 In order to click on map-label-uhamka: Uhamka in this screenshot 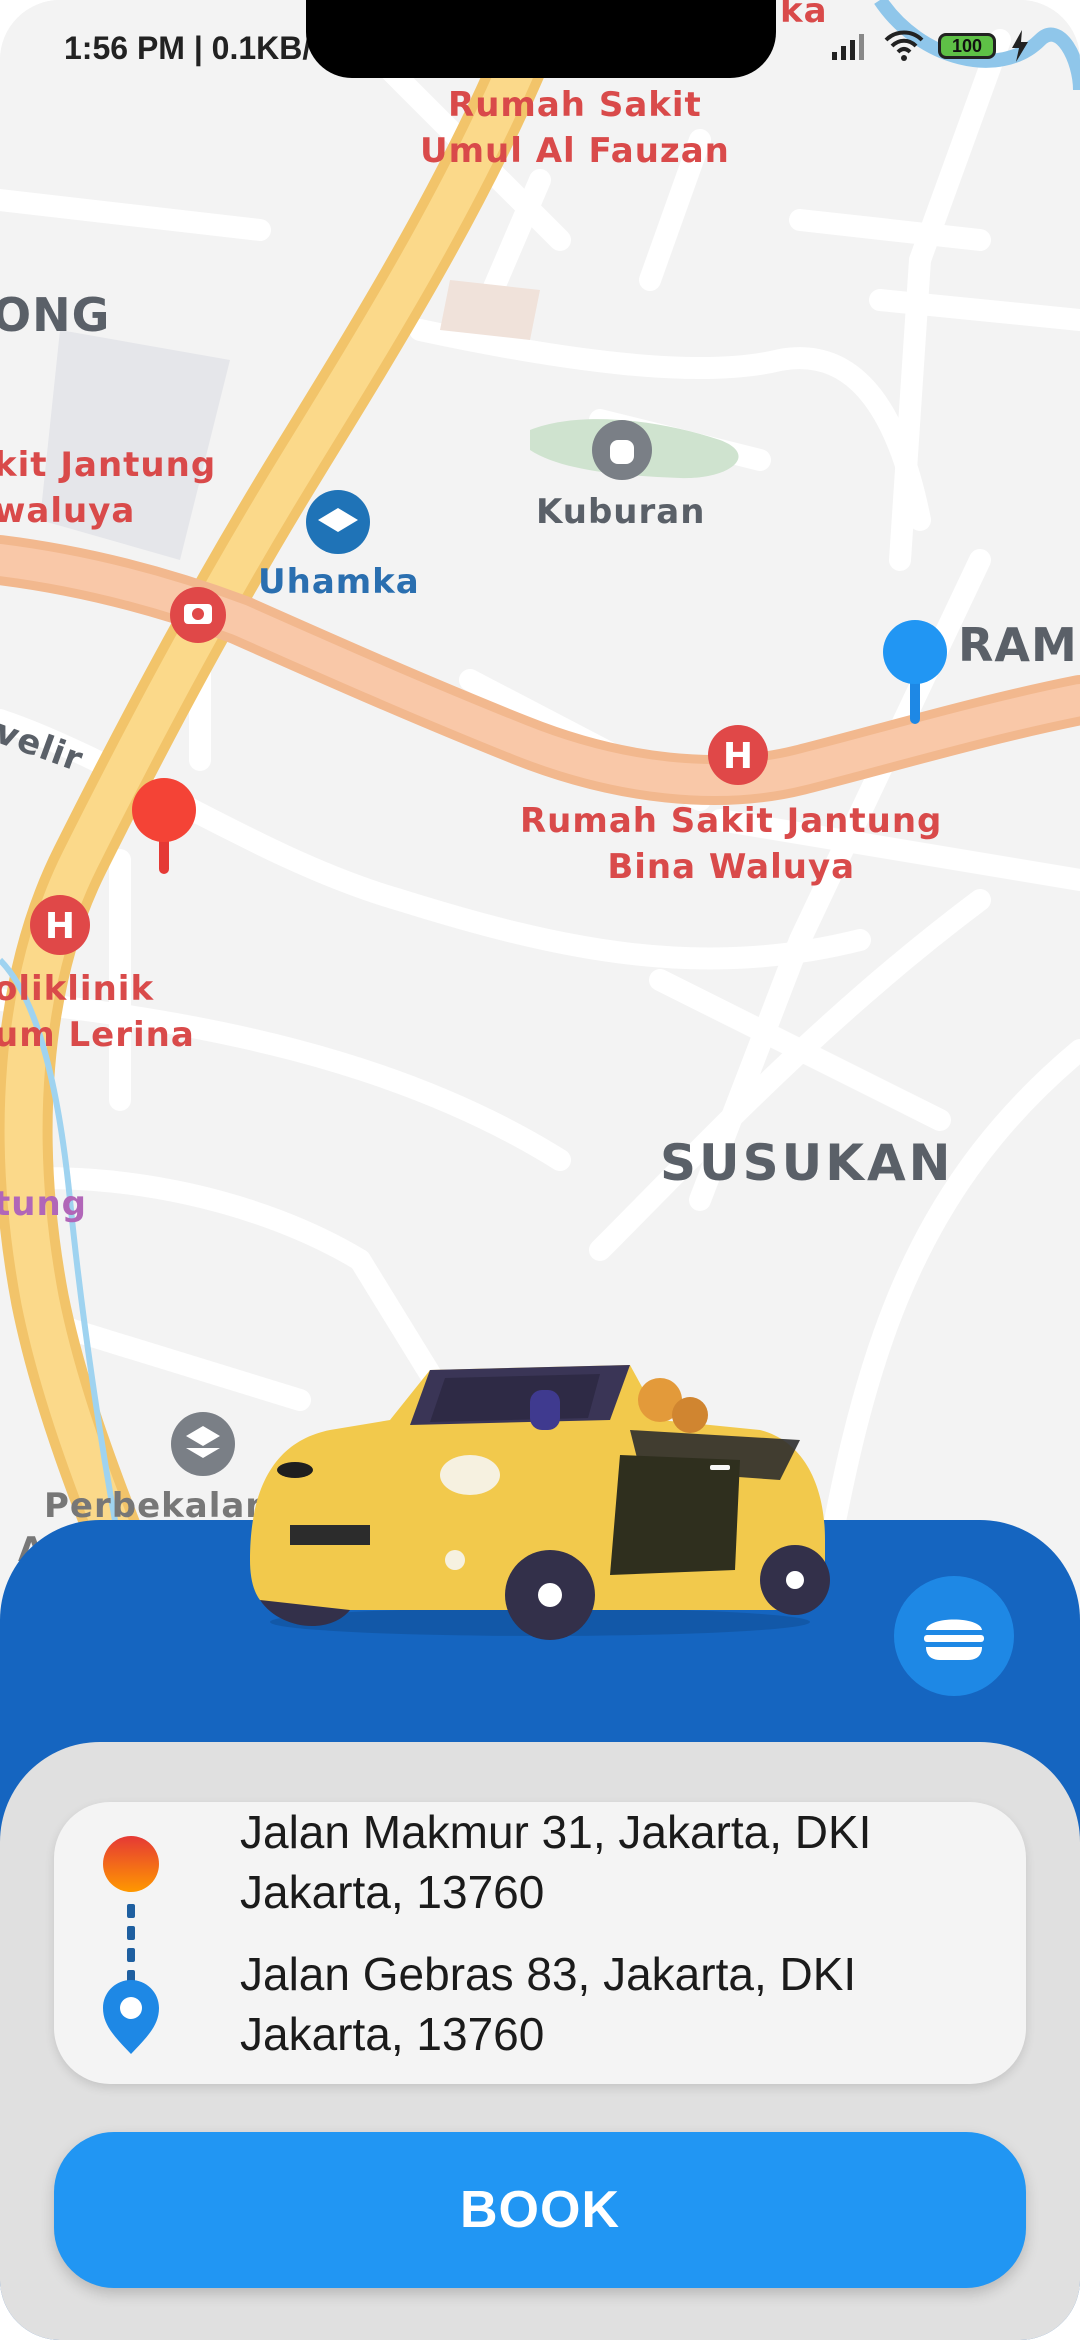, I will do `click(339, 582)`.